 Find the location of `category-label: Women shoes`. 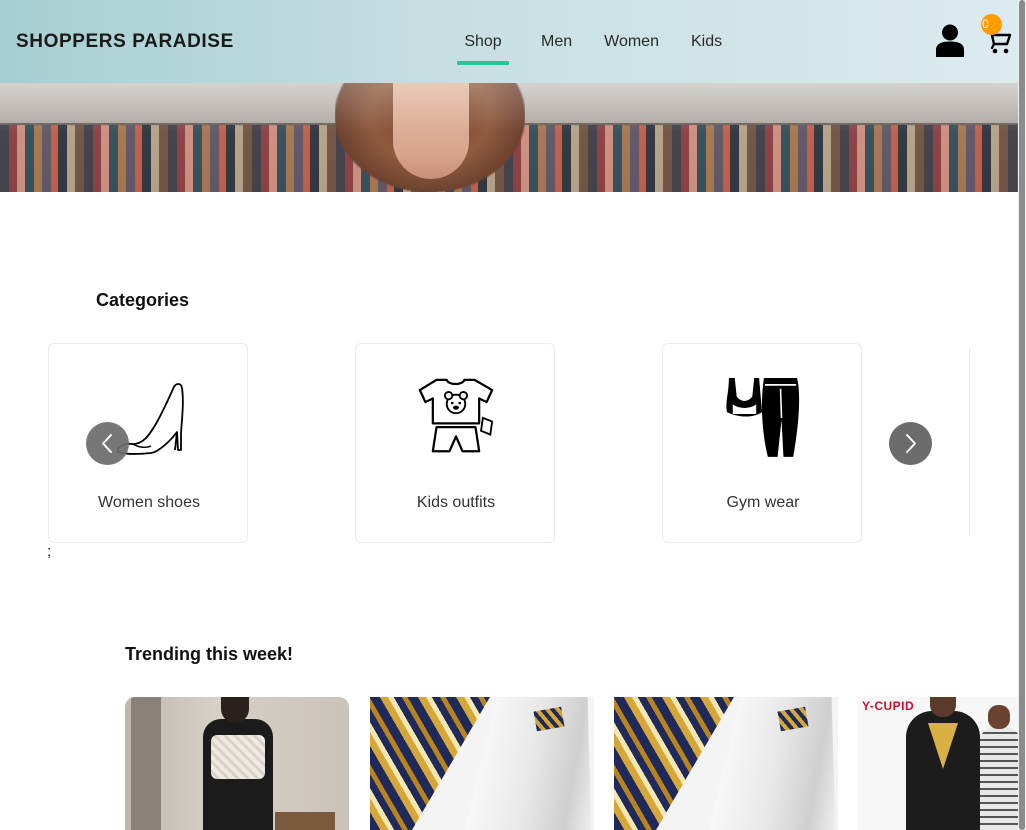

category-label: Women shoes is located at coordinates (149, 502).